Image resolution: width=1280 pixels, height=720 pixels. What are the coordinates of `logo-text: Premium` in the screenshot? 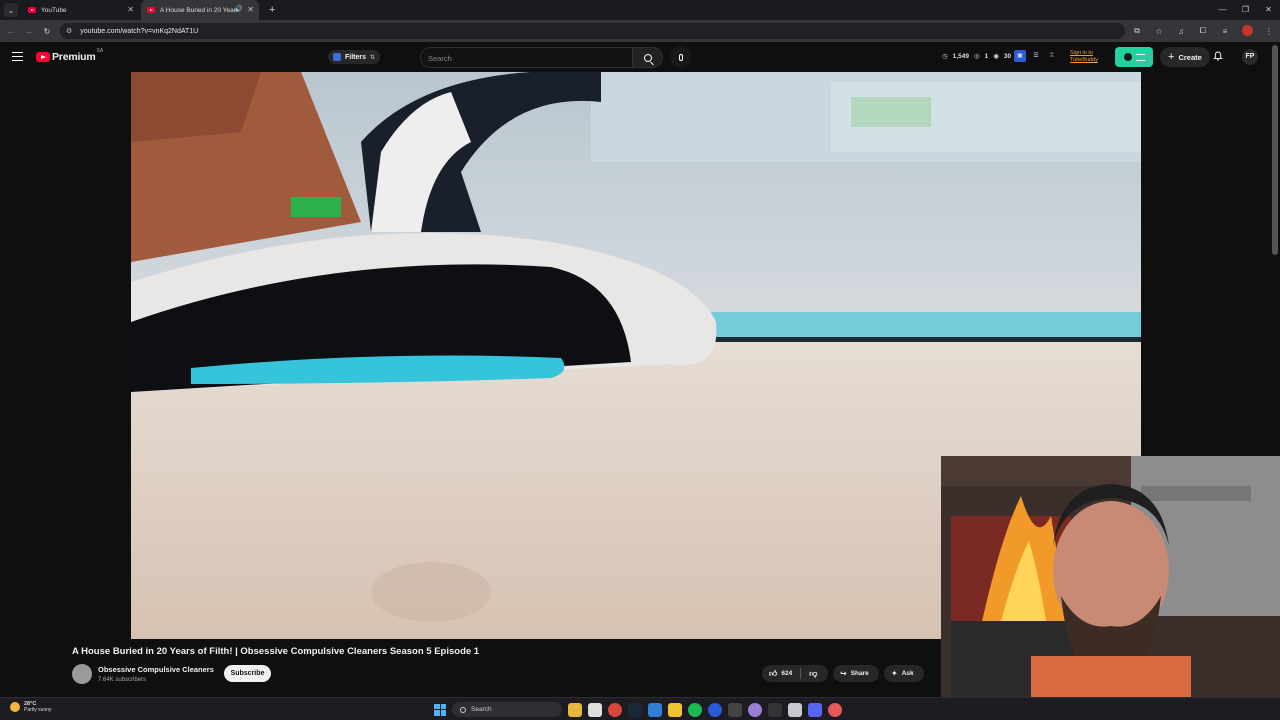 It's located at (74, 57).